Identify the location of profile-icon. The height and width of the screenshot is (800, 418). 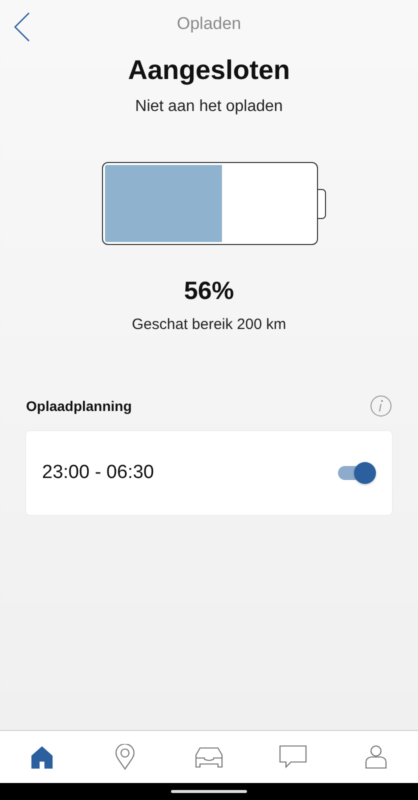
(376, 757).